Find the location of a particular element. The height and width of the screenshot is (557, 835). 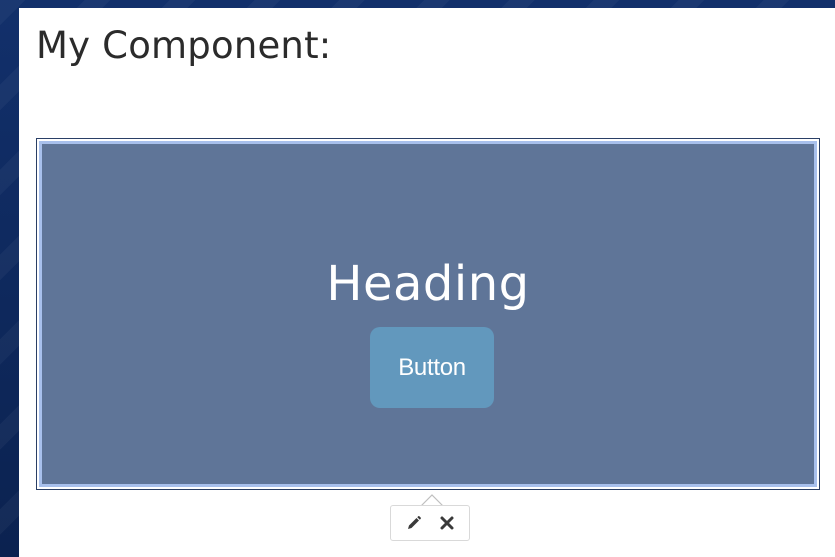

component-heading: Heading is located at coordinates (428, 284).